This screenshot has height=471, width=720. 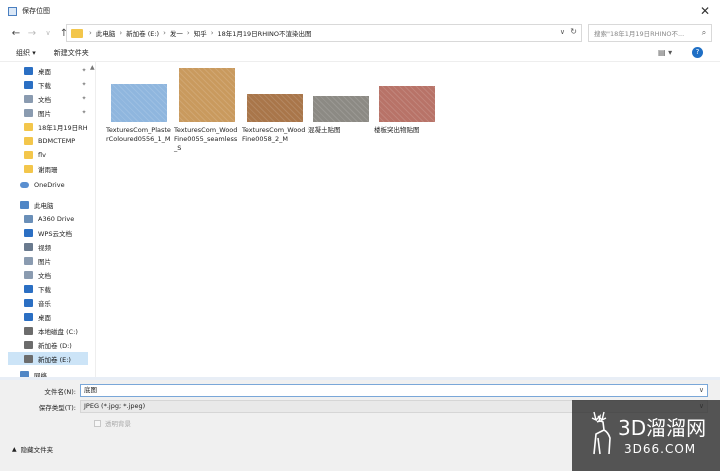 I want to click on refresh-icon: ↻, so click(x=573, y=31).